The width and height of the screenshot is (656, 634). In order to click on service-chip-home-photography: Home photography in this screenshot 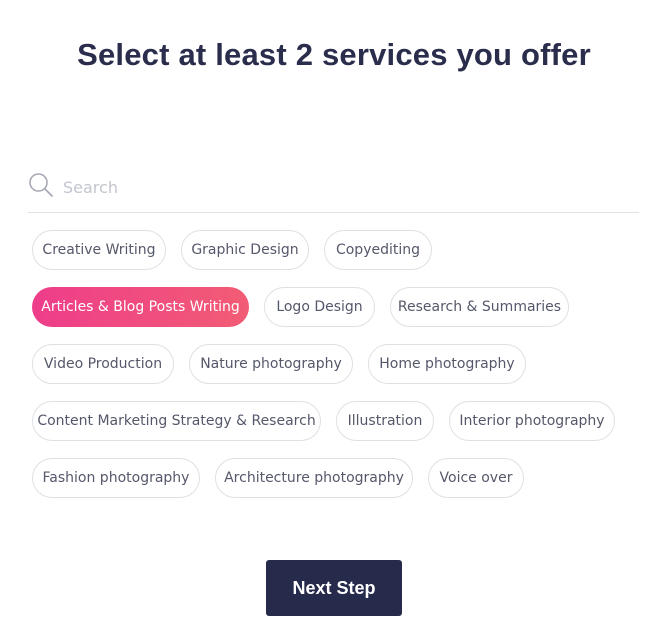, I will do `click(447, 364)`.